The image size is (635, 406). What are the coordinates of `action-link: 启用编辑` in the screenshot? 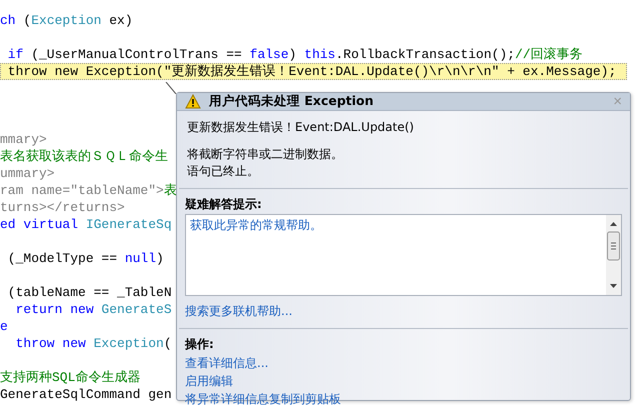 It's located at (209, 381).